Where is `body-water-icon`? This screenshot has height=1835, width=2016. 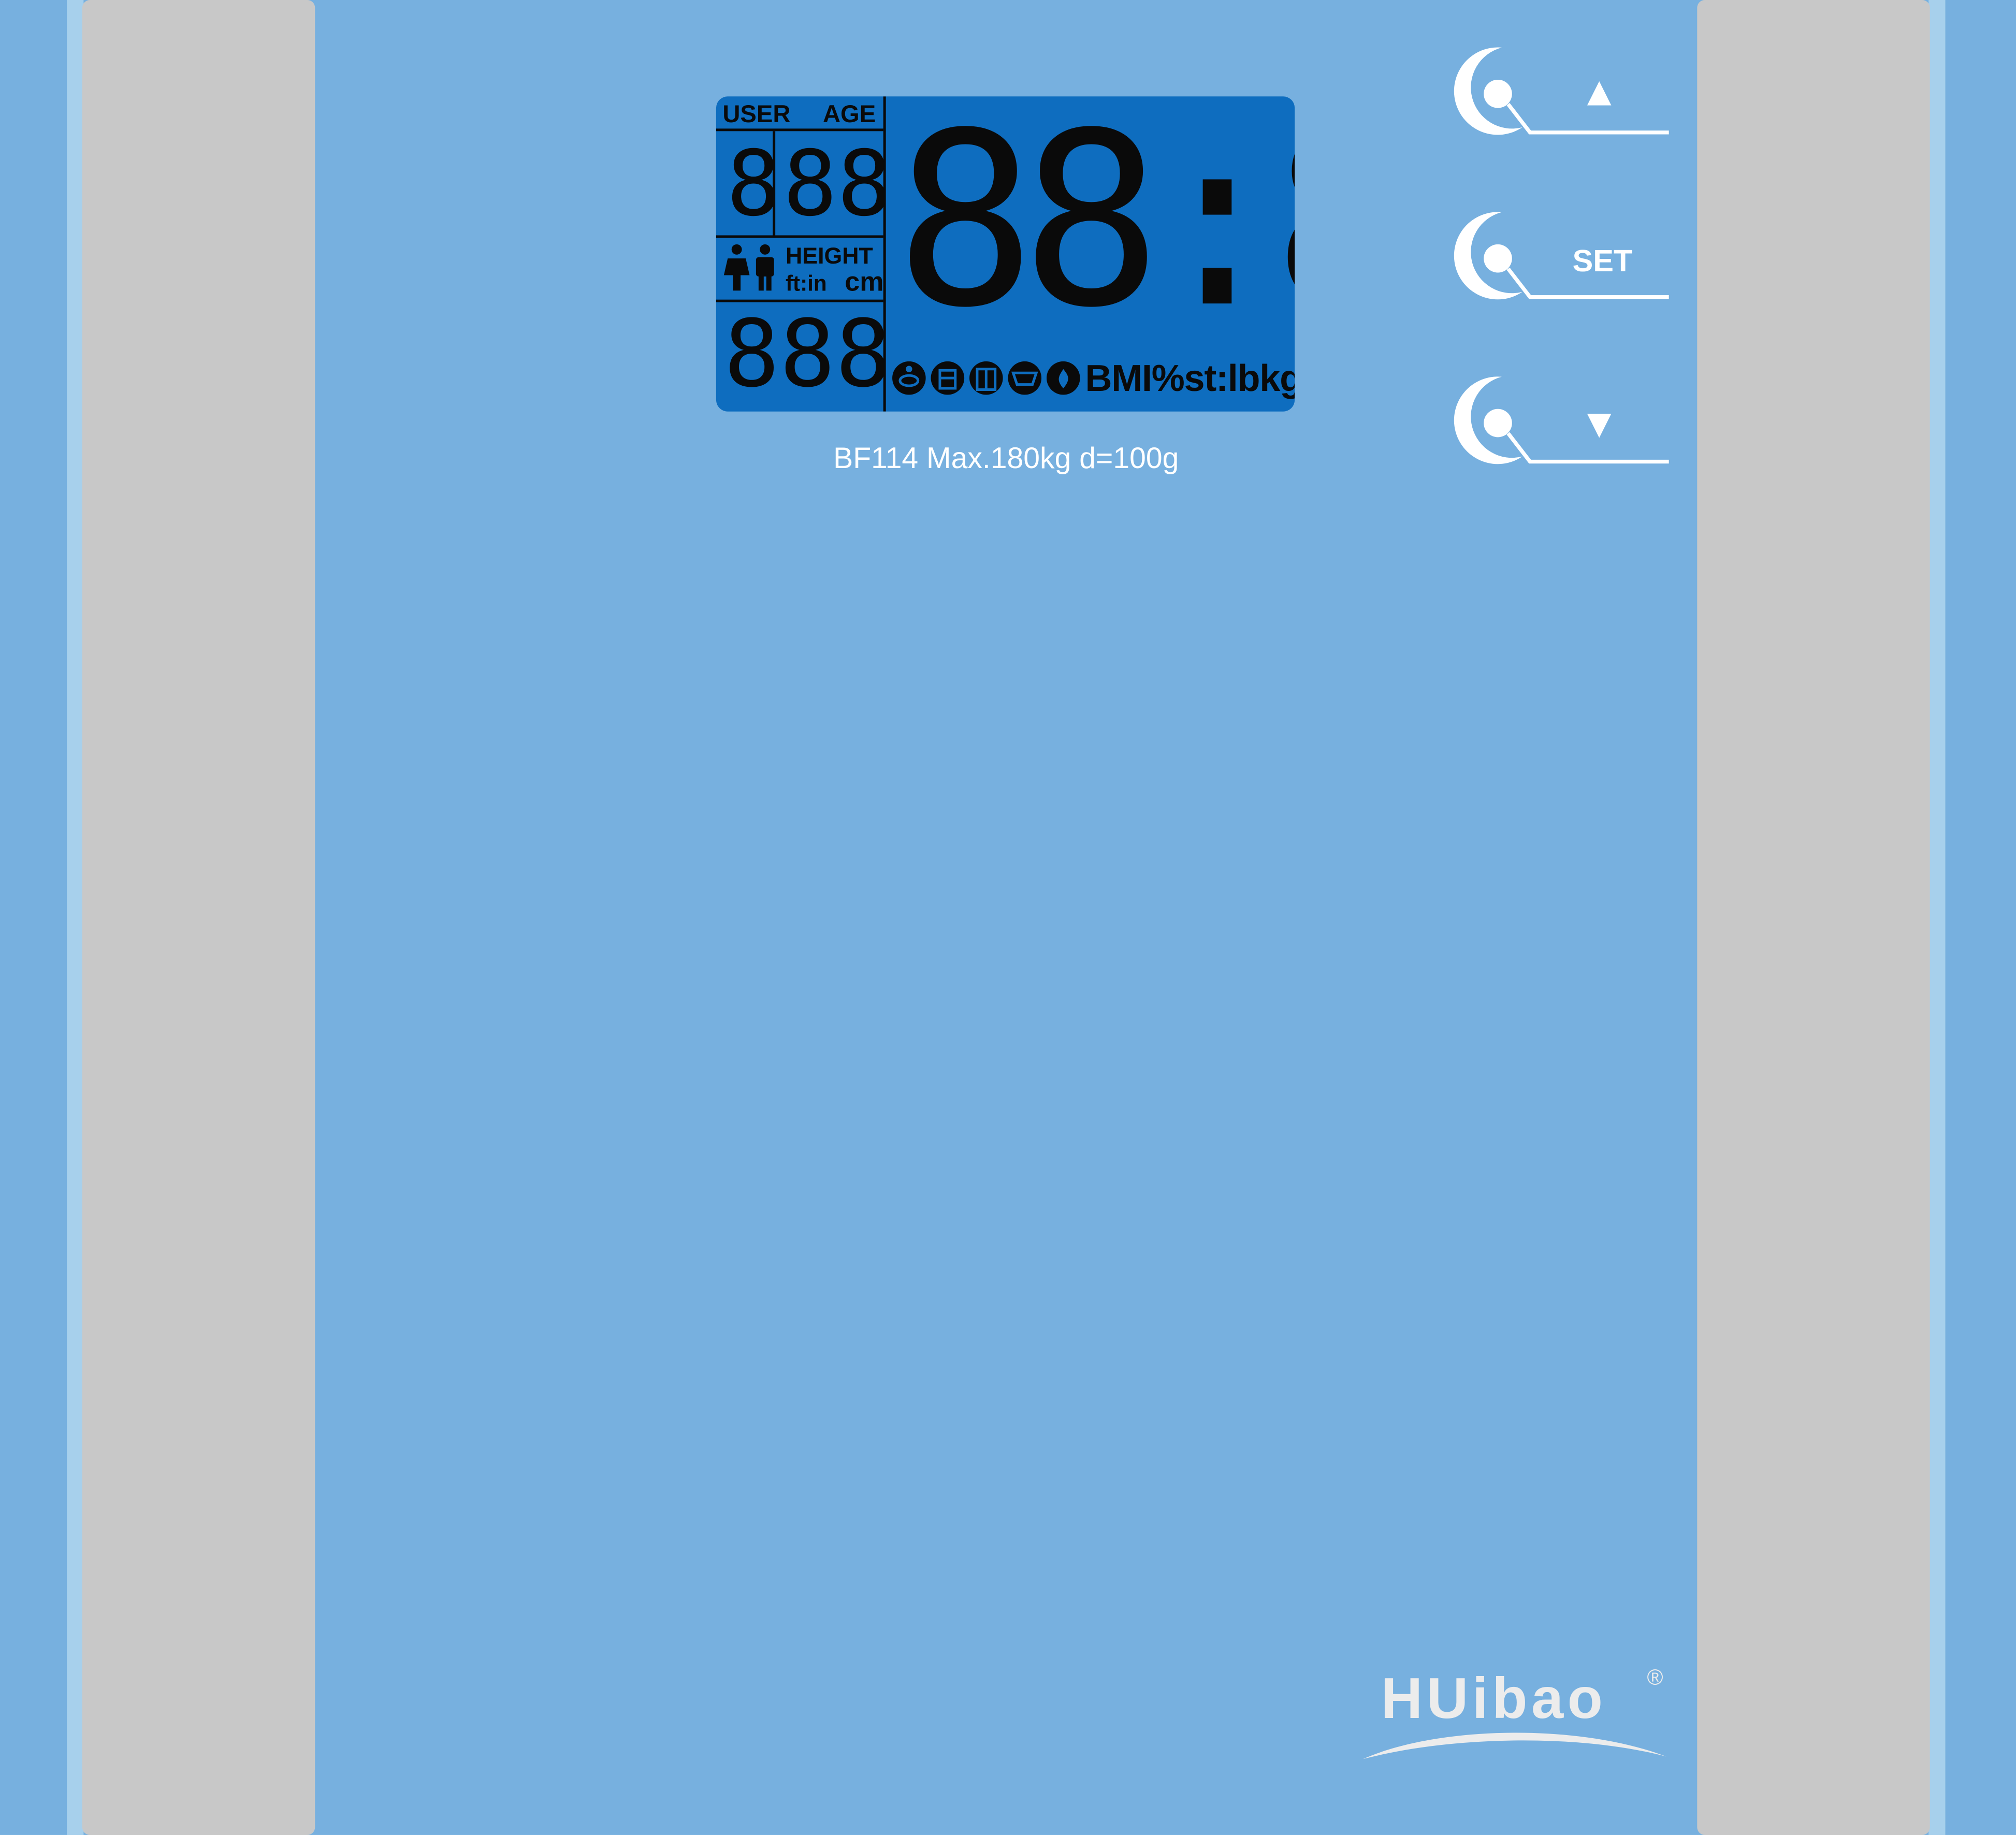
body-water-icon is located at coordinates (948, 378).